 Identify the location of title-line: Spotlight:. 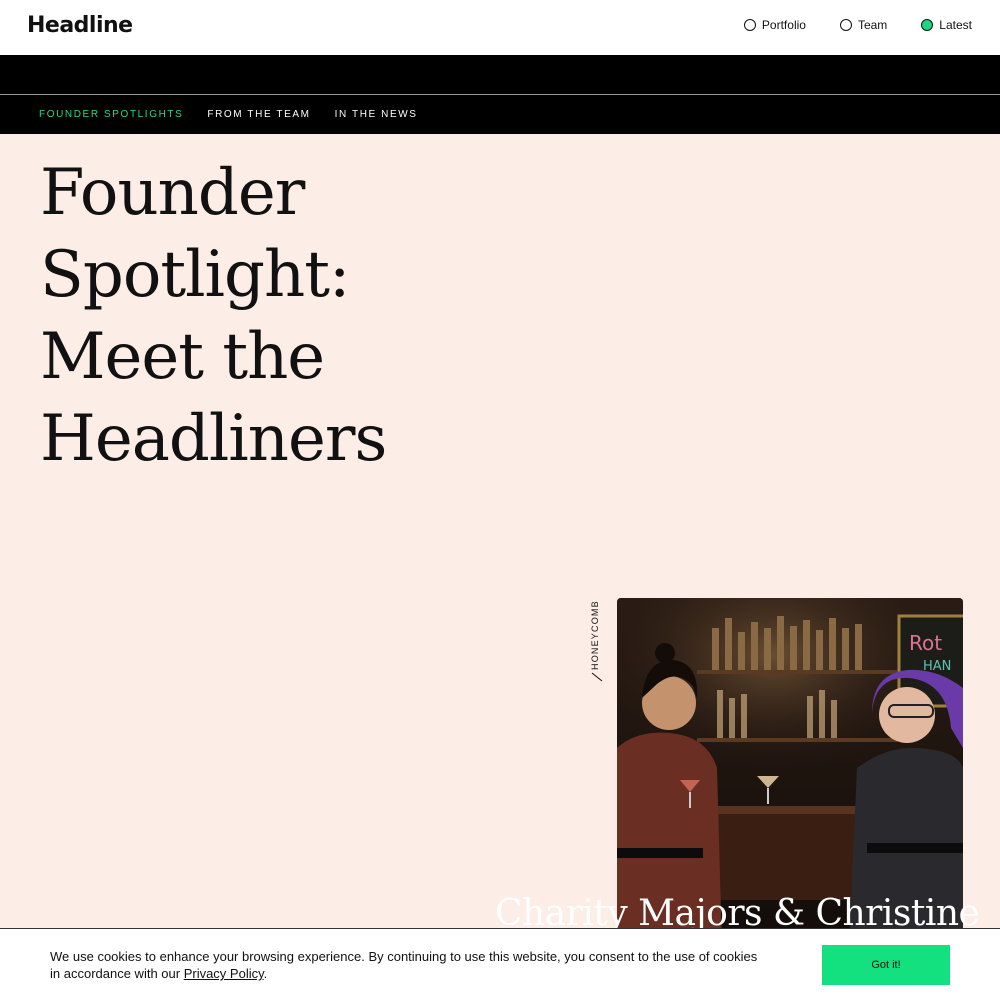
(195, 275).